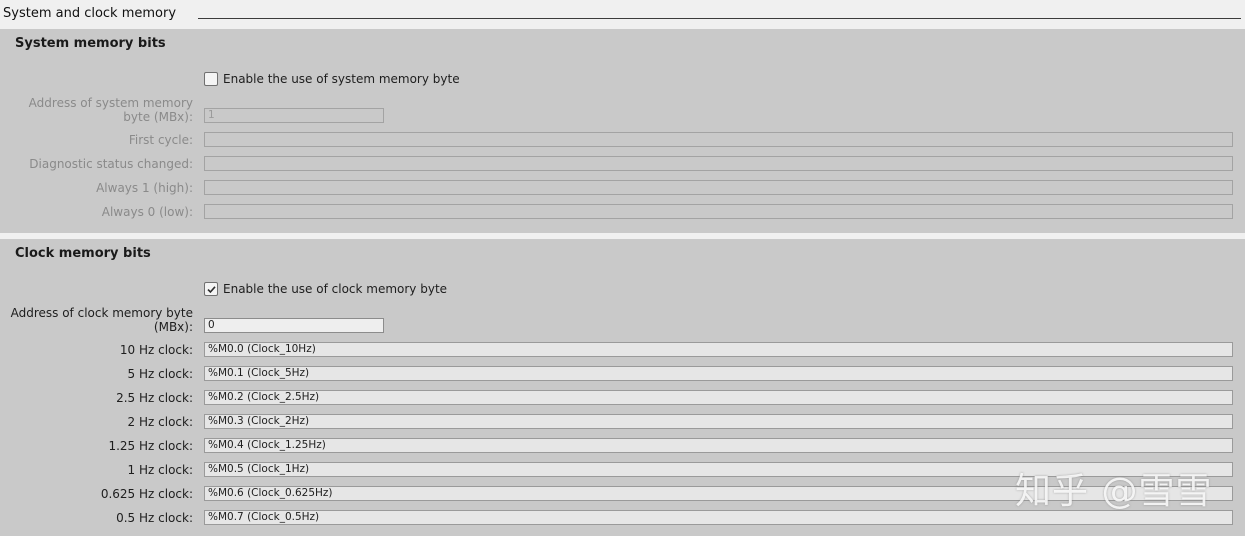 The image size is (1245, 536). Describe the element at coordinates (294, 115) in the screenshot. I see `system-address-field: 1` at that location.